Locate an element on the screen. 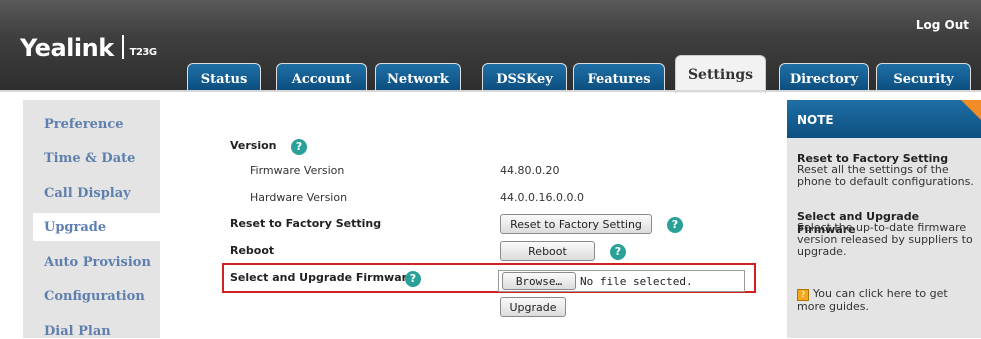 Image resolution: width=981 pixels, height=339 pixels. note-guide-text: You can click here to get more guides. is located at coordinates (872, 300).